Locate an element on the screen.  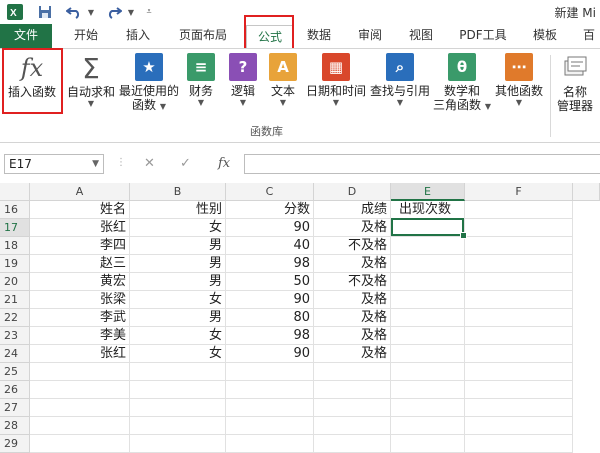
cell-e24 is located at coordinates (428, 354).